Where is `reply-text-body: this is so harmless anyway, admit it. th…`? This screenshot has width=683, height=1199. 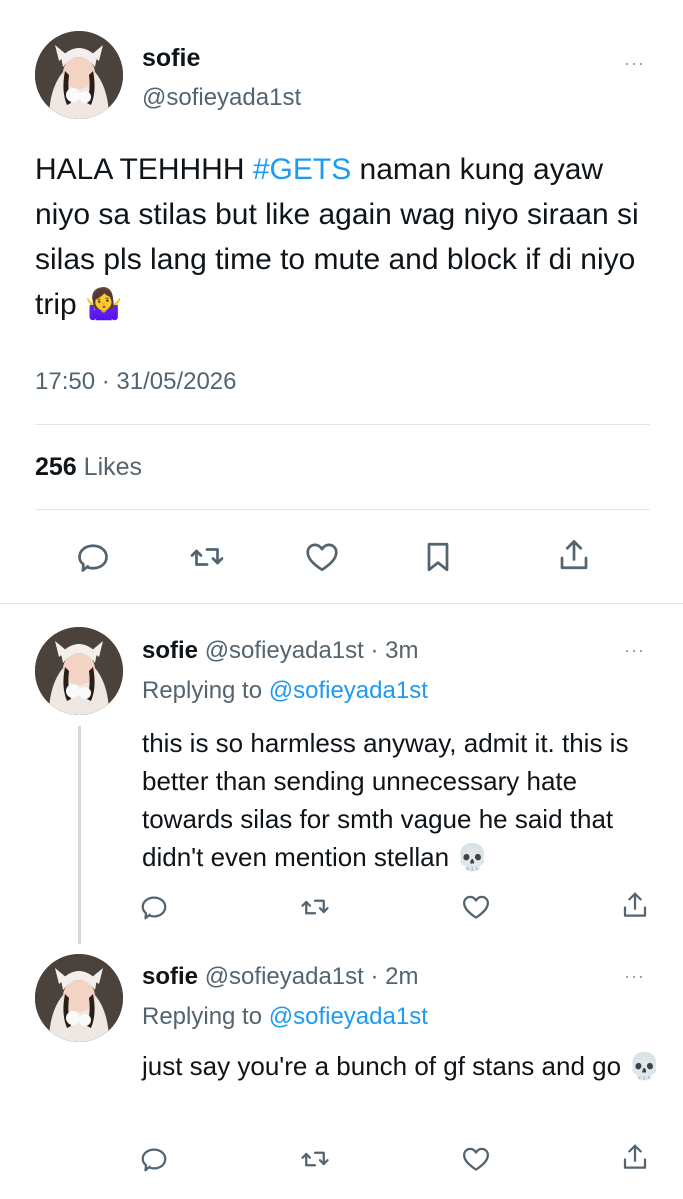
reply-text-body: this is so harmless anyway, admit it. th… is located at coordinates (385, 800).